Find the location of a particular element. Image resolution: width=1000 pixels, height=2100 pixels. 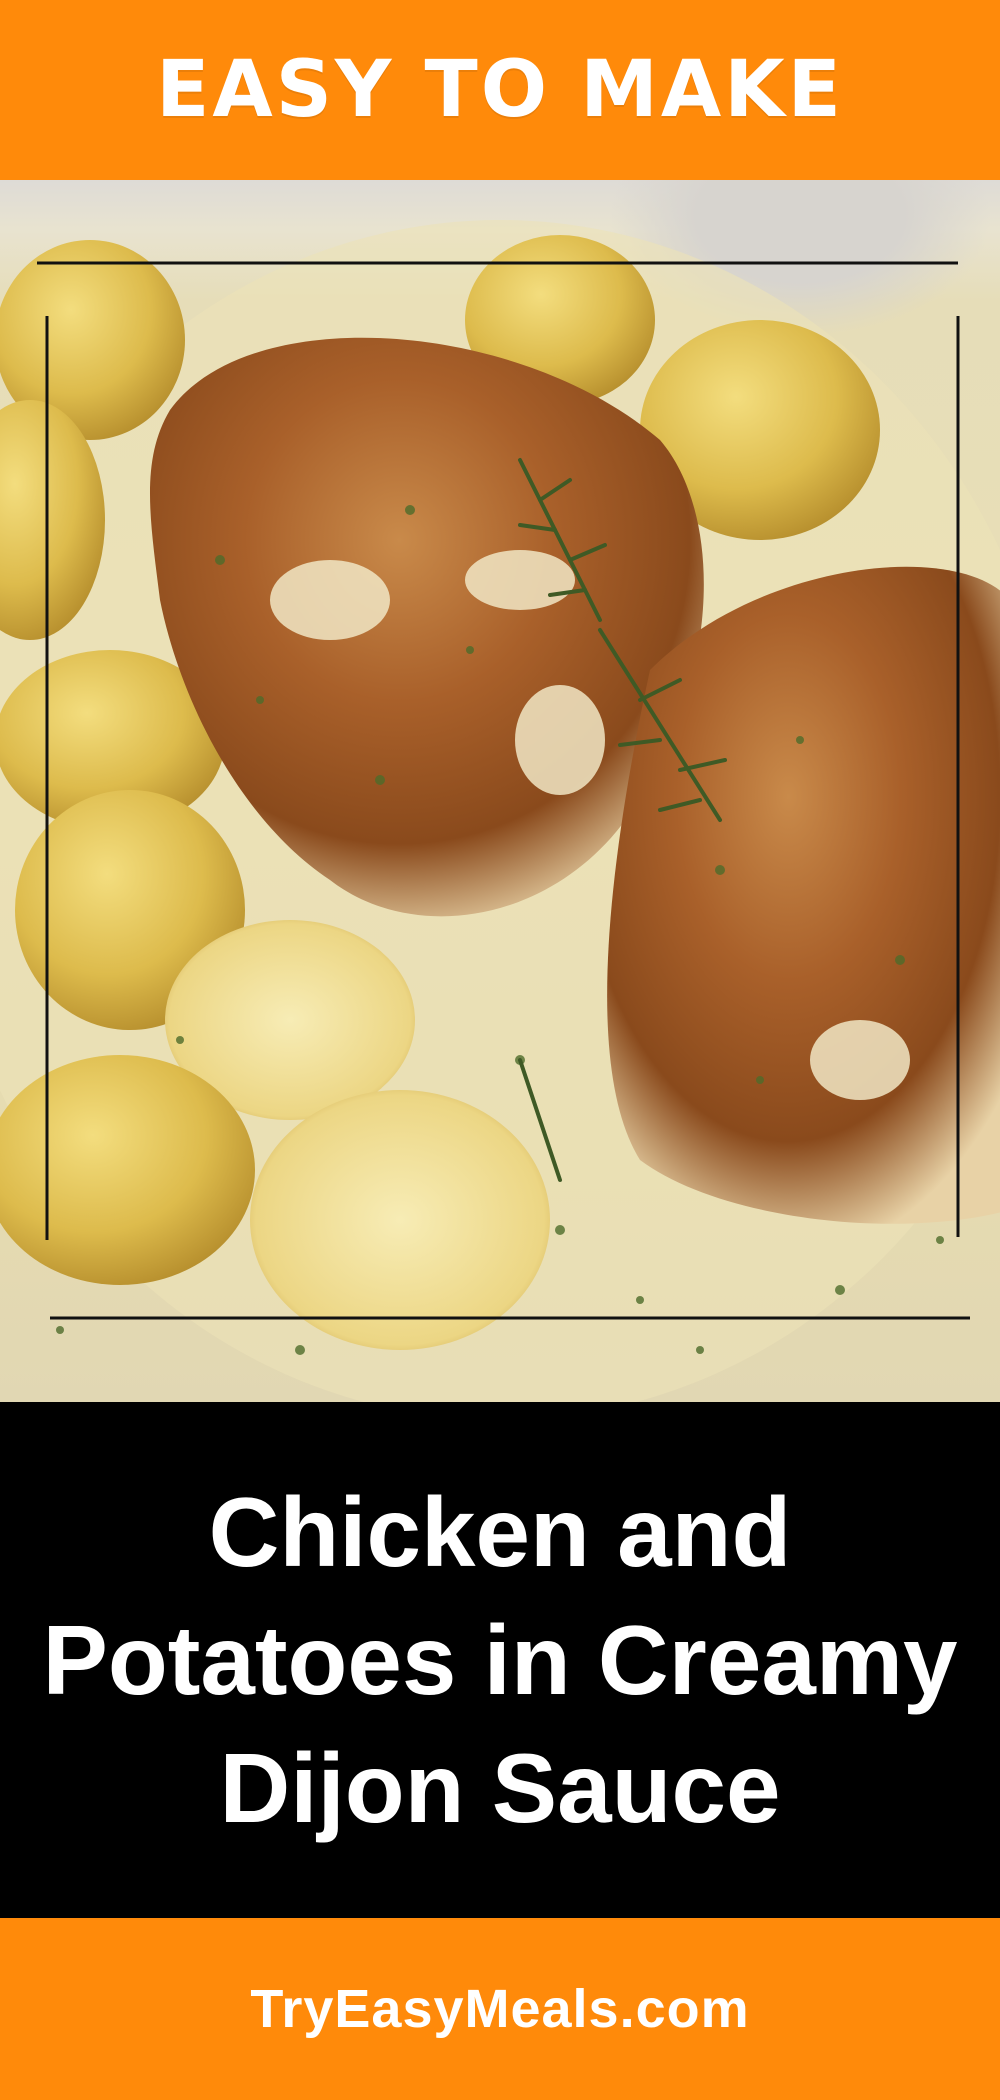

top-banner: EASY TO MAKE is located at coordinates (500, 90).